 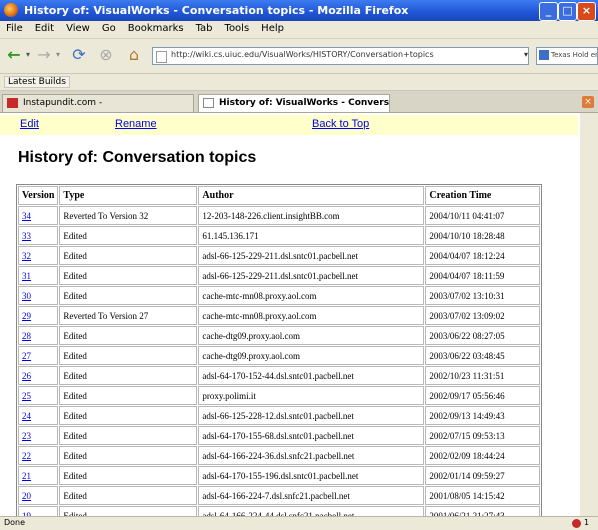 What do you see at coordinates (483, 495) in the screenshot?
I see `time-cell: 2001/08/05 14:15:42` at bounding box center [483, 495].